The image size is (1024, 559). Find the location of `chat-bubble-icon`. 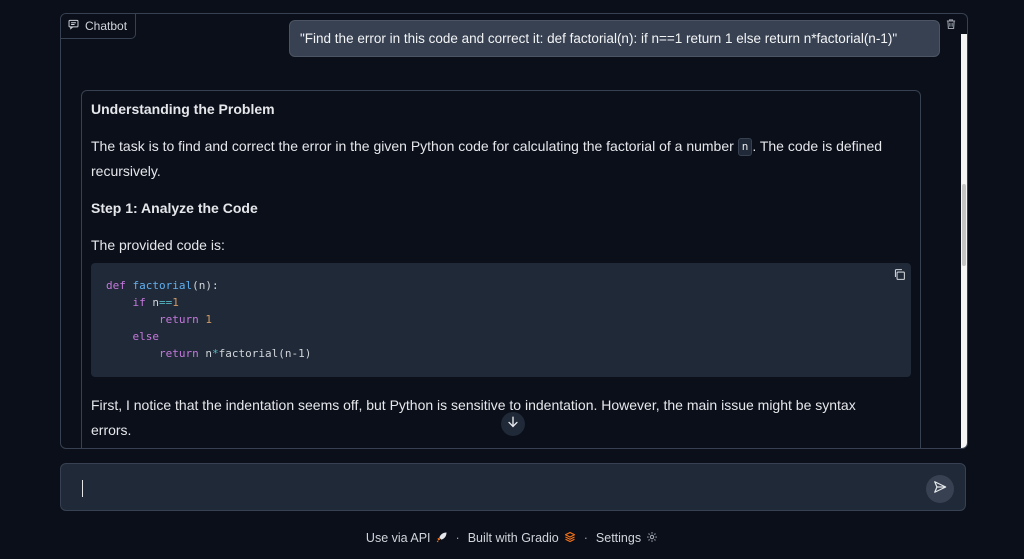

chat-bubble-icon is located at coordinates (73, 26).